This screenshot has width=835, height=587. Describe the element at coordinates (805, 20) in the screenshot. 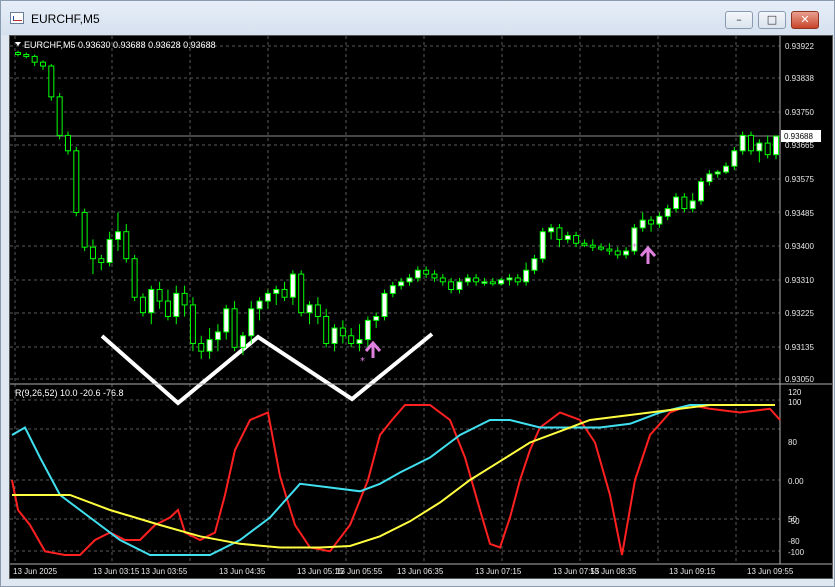

I see `close-button: ✕` at that location.